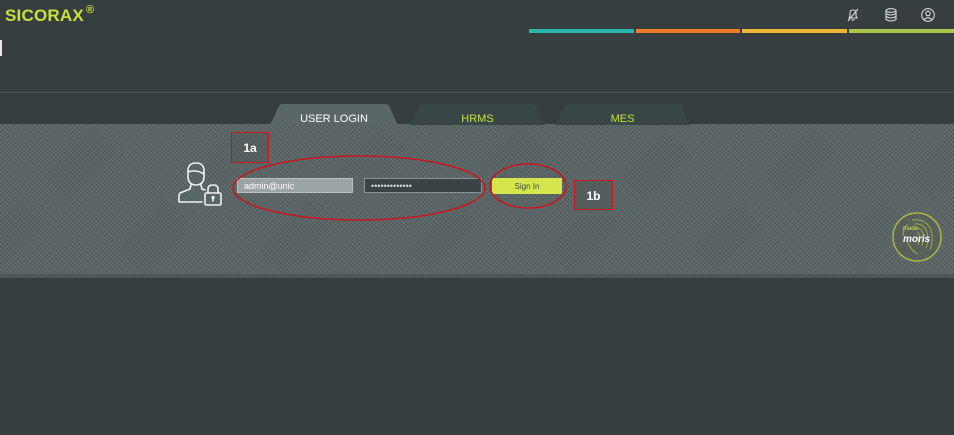 The width and height of the screenshot is (954, 435). I want to click on color-strip-green, so click(901, 31).